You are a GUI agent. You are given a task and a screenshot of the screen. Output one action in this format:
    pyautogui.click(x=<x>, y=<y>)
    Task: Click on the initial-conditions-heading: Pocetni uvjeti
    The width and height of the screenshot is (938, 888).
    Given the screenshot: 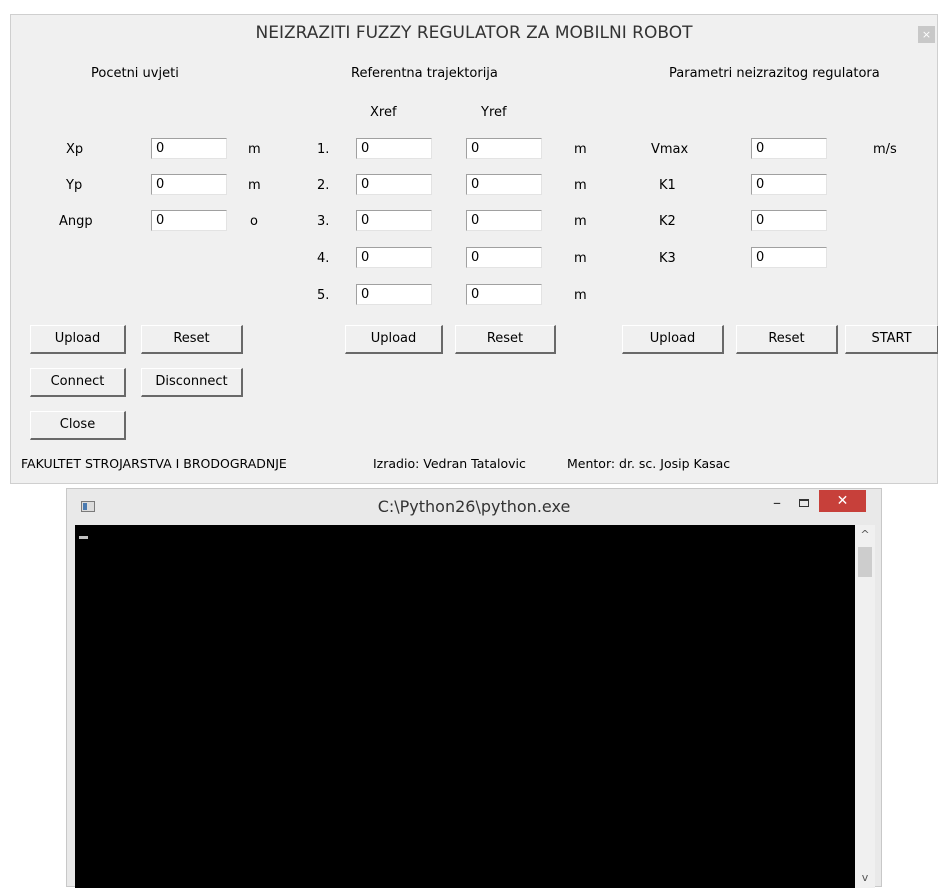 What is the action you would take?
    pyautogui.click(x=135, y=73)
    